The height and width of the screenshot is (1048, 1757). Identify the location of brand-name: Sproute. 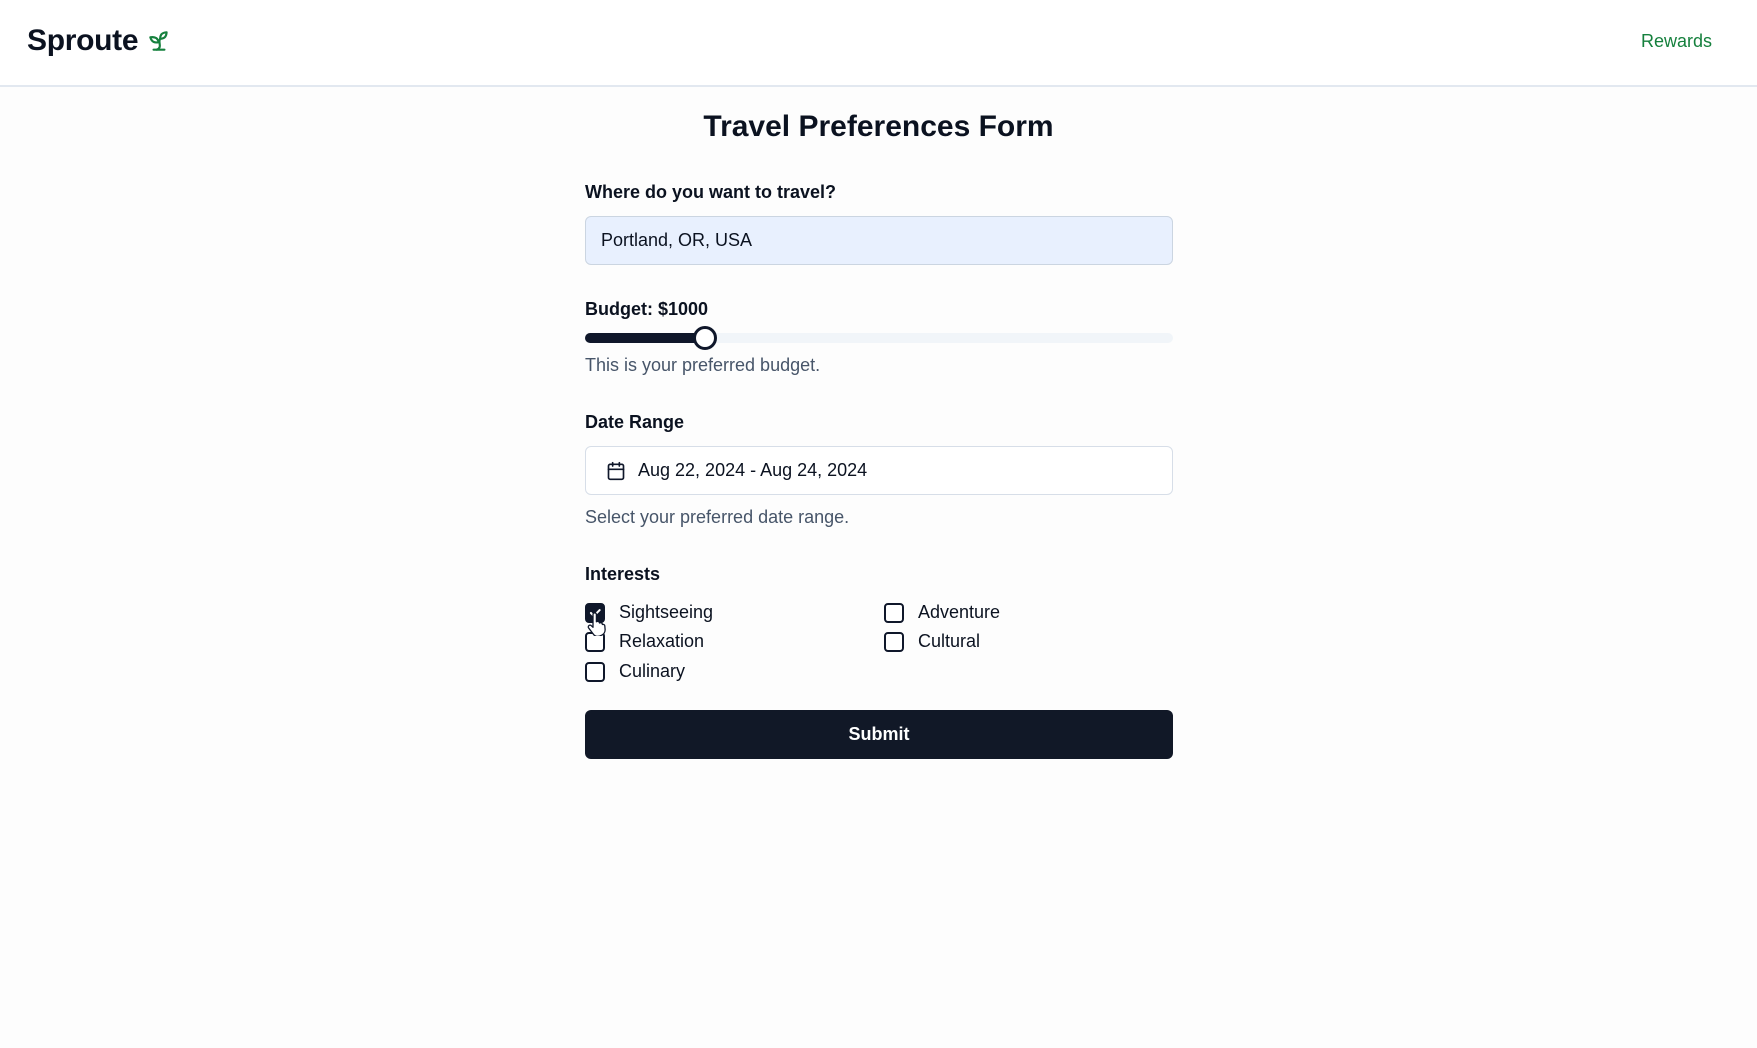
(83, 40).